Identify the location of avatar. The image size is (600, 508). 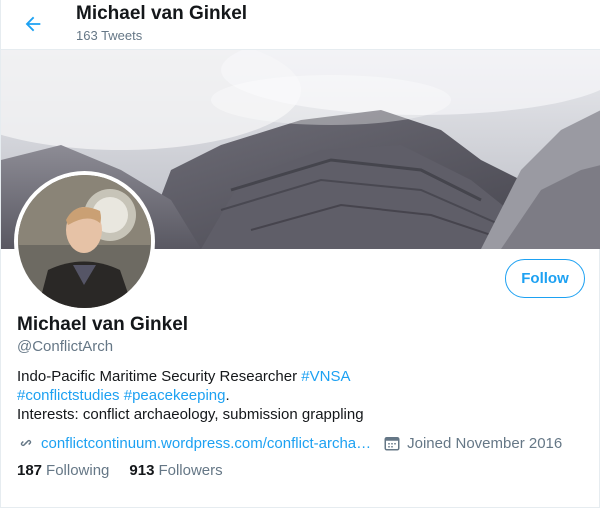
(84, 241).